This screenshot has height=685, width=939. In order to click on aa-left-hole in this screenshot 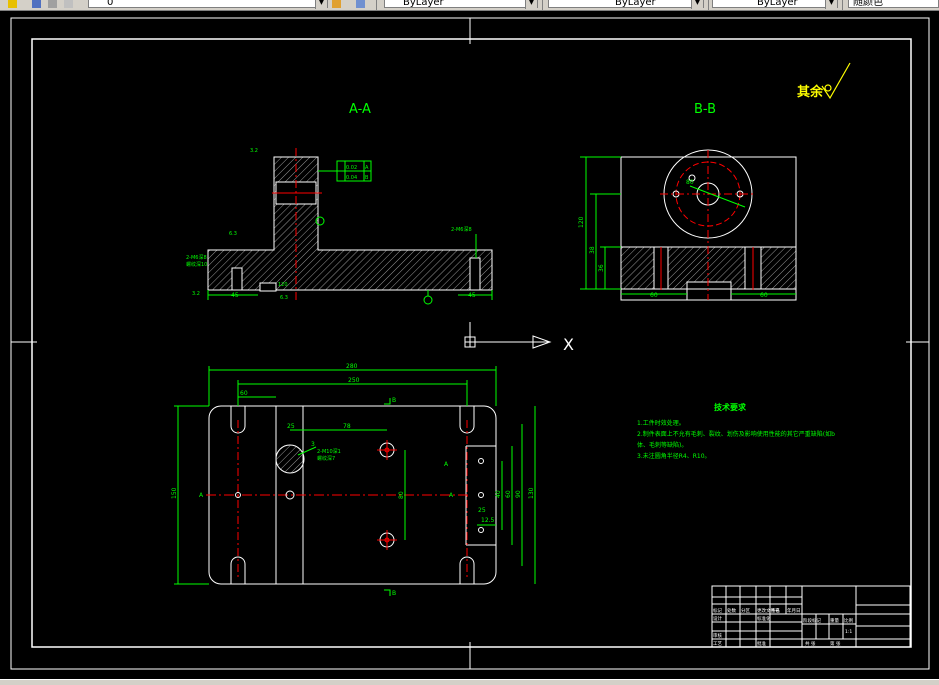, I will do `click(237, 279)`.